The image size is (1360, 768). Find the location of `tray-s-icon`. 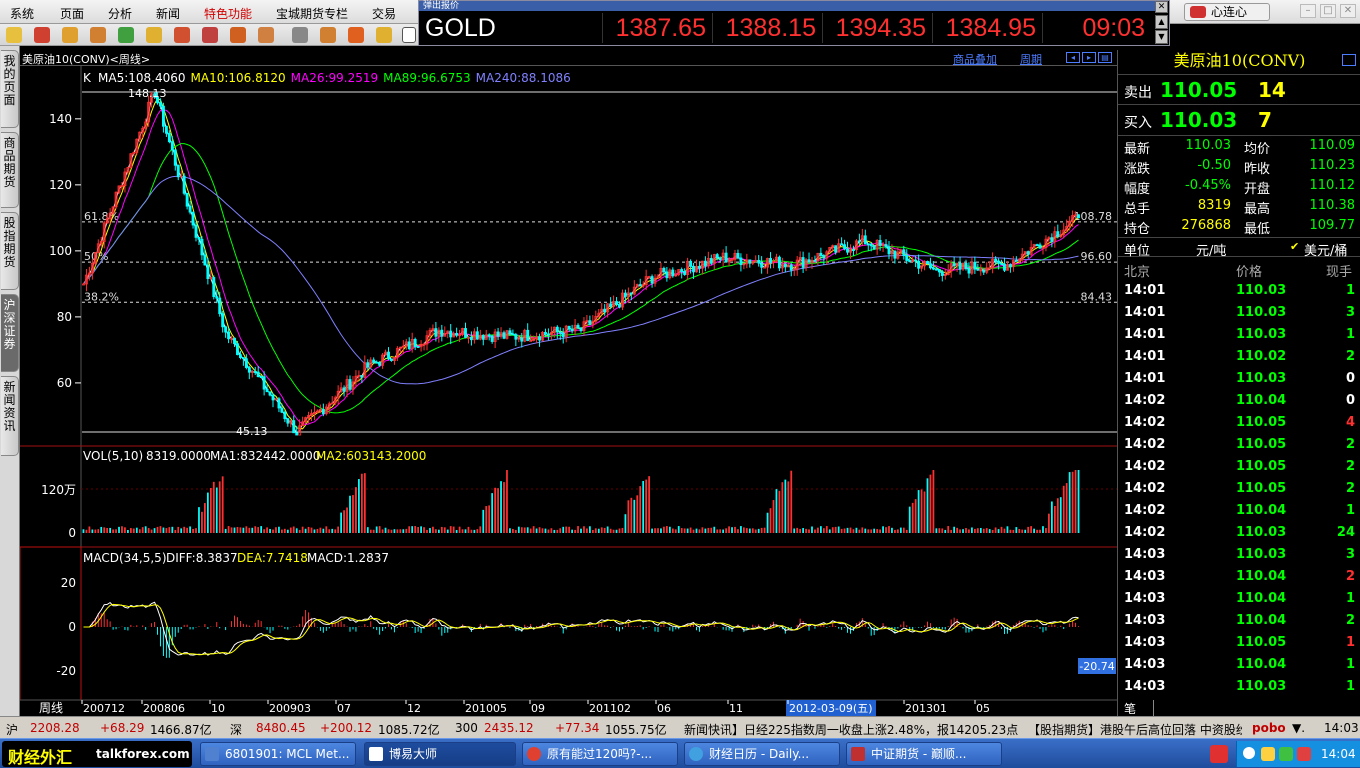

tray-s-icon is located at coordinates (1219, 754).